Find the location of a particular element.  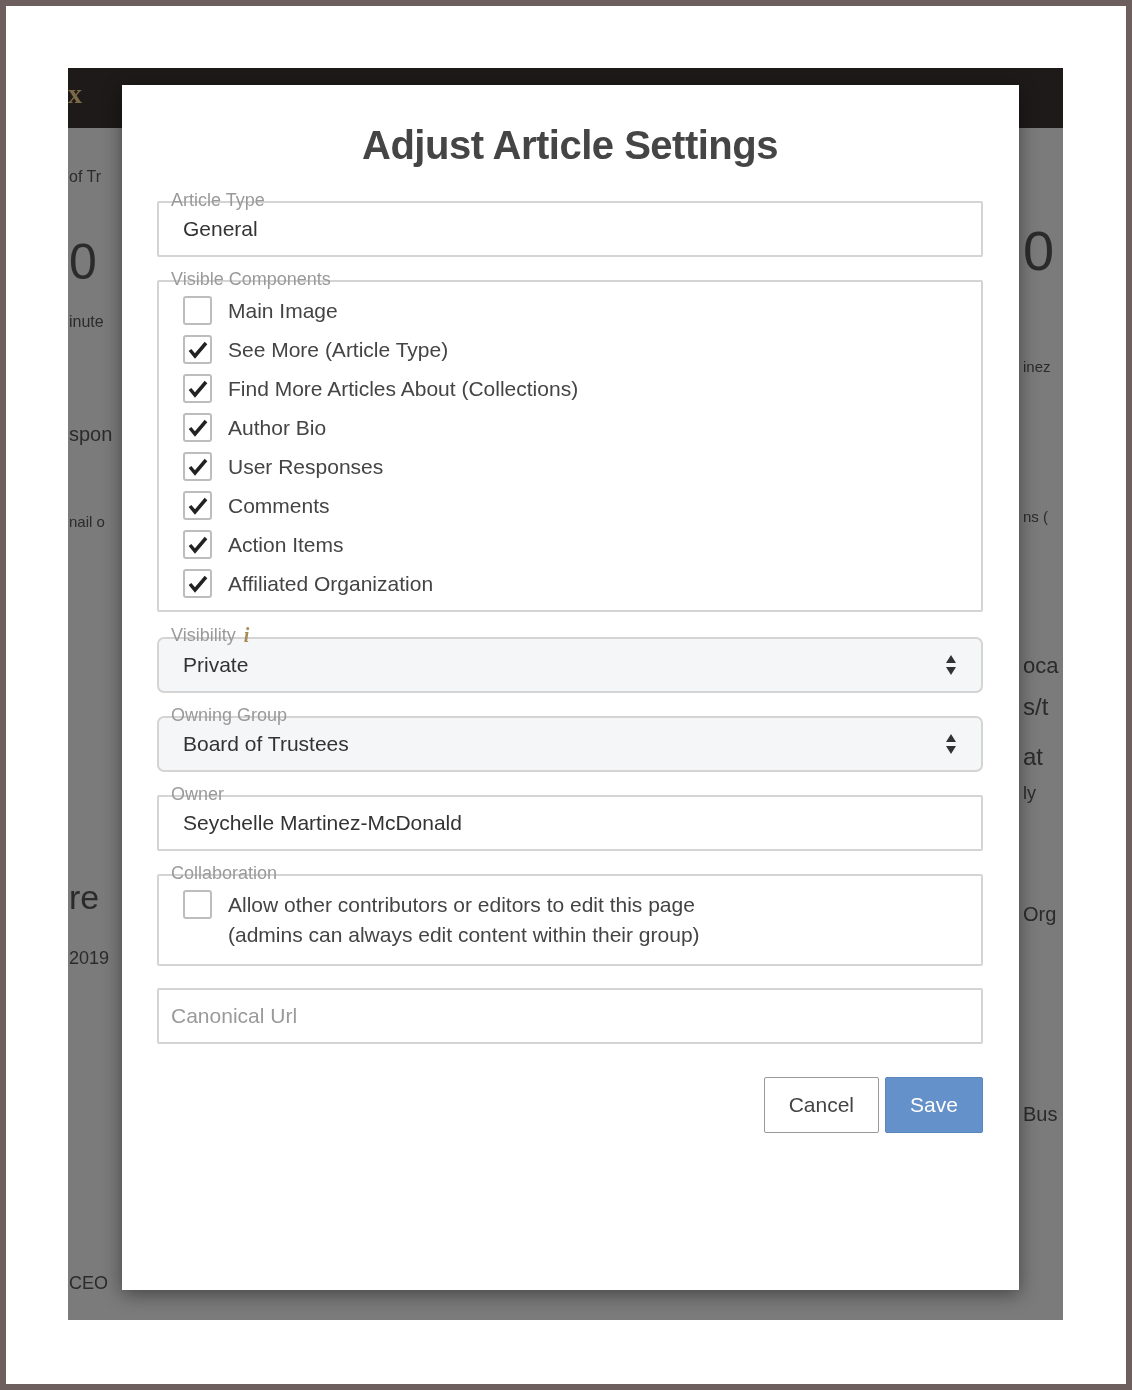

checkbox-label: Author Bio is located at coordinates (277, 427).